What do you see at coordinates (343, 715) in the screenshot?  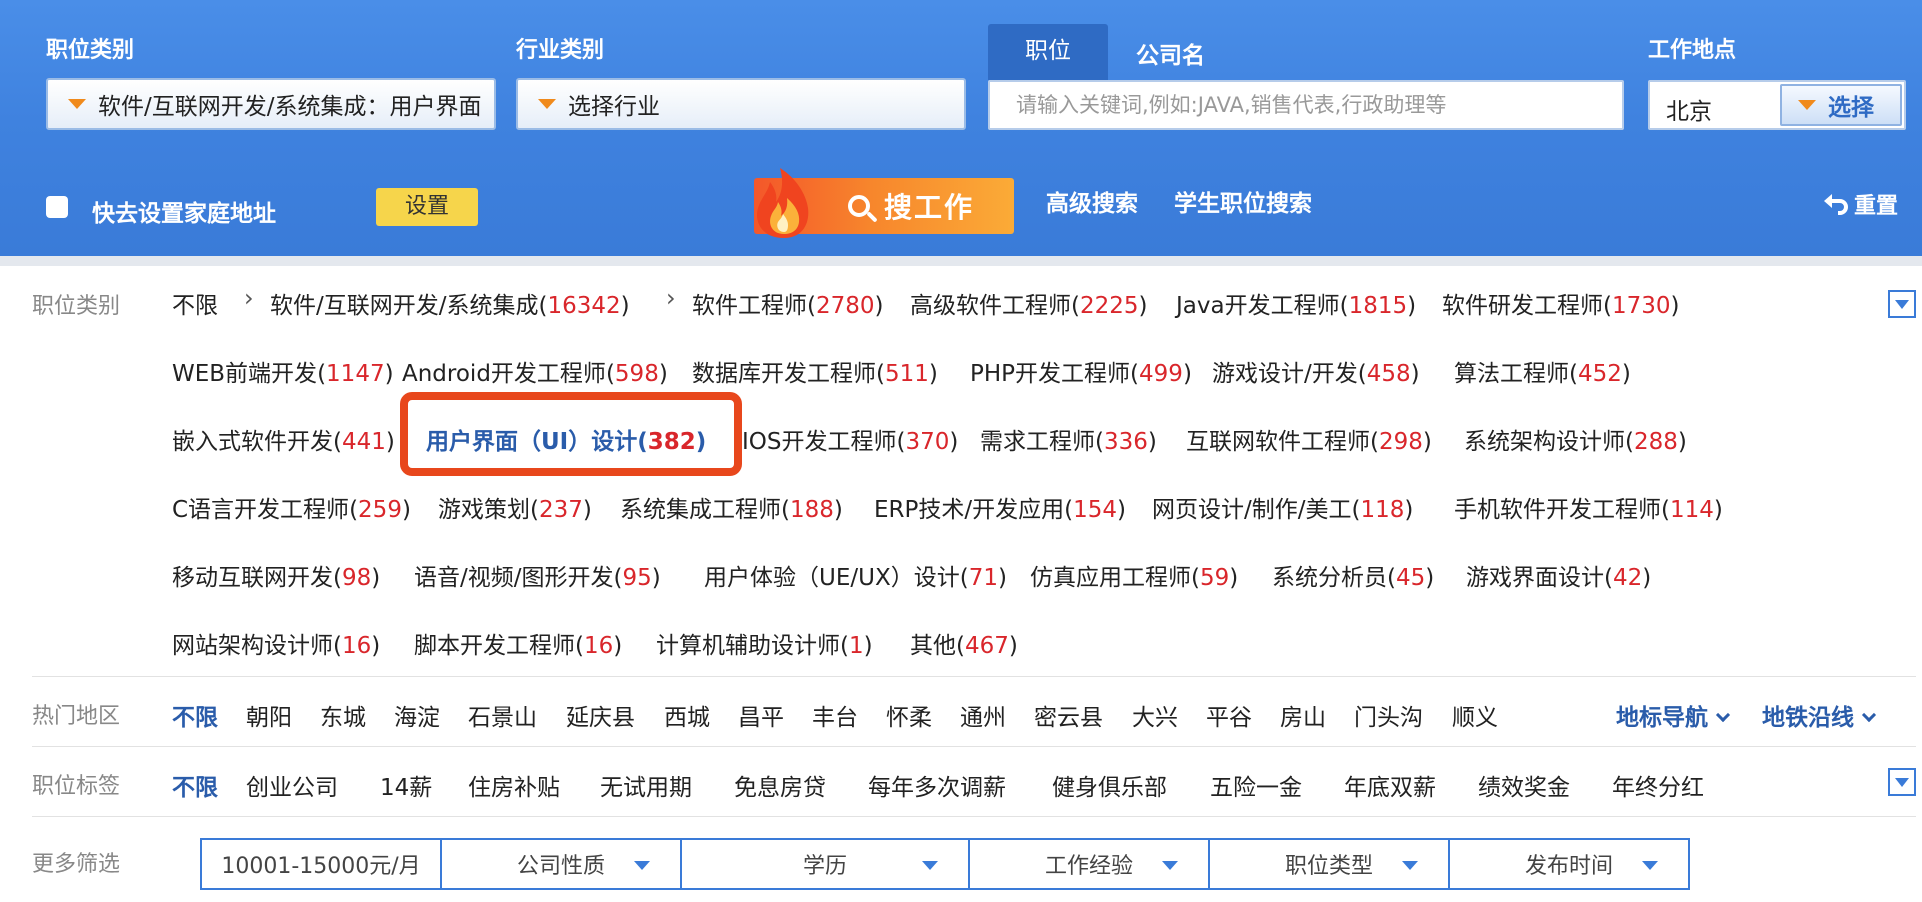 I see `area-item: 东城` at bounding box center [343, 715].